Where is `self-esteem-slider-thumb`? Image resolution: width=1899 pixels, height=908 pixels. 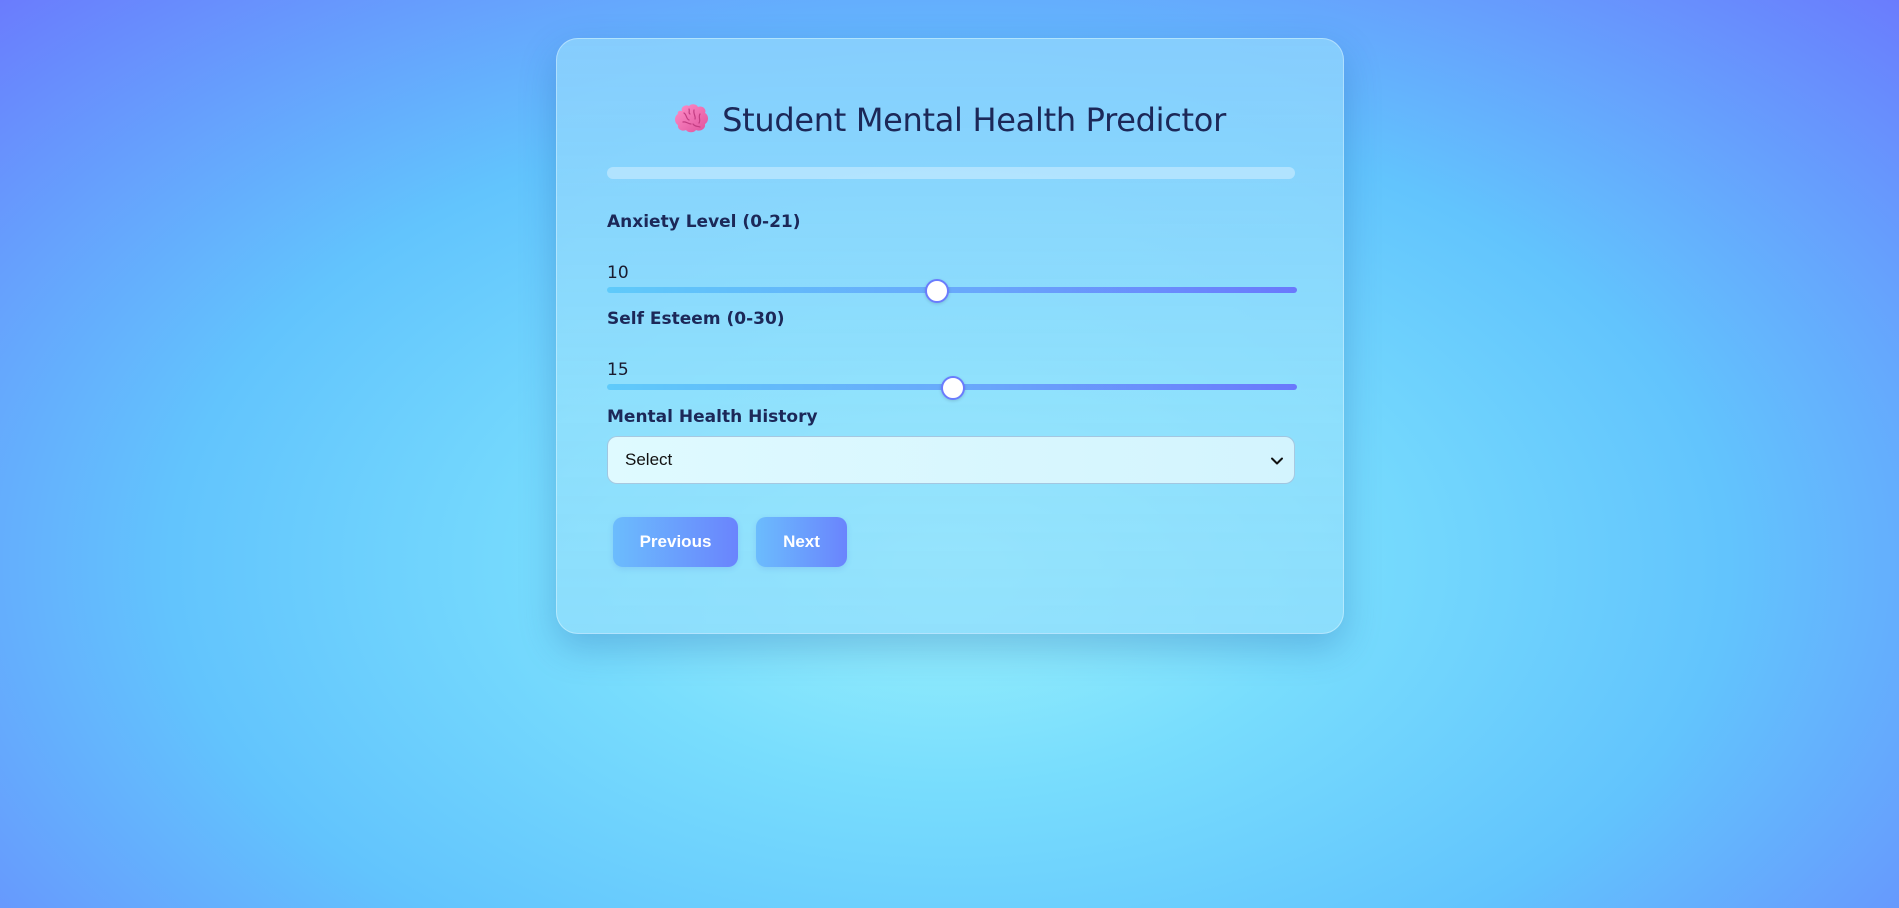 self-esteem-slider-thumb is located at coordinates (953, 388).